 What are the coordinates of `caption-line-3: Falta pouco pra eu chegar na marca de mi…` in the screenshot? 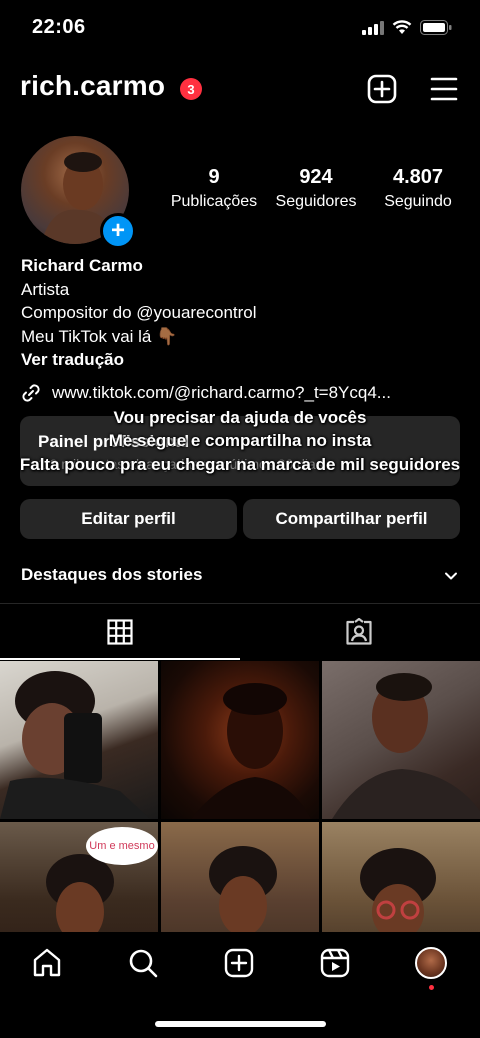 It's located at (240, 464).